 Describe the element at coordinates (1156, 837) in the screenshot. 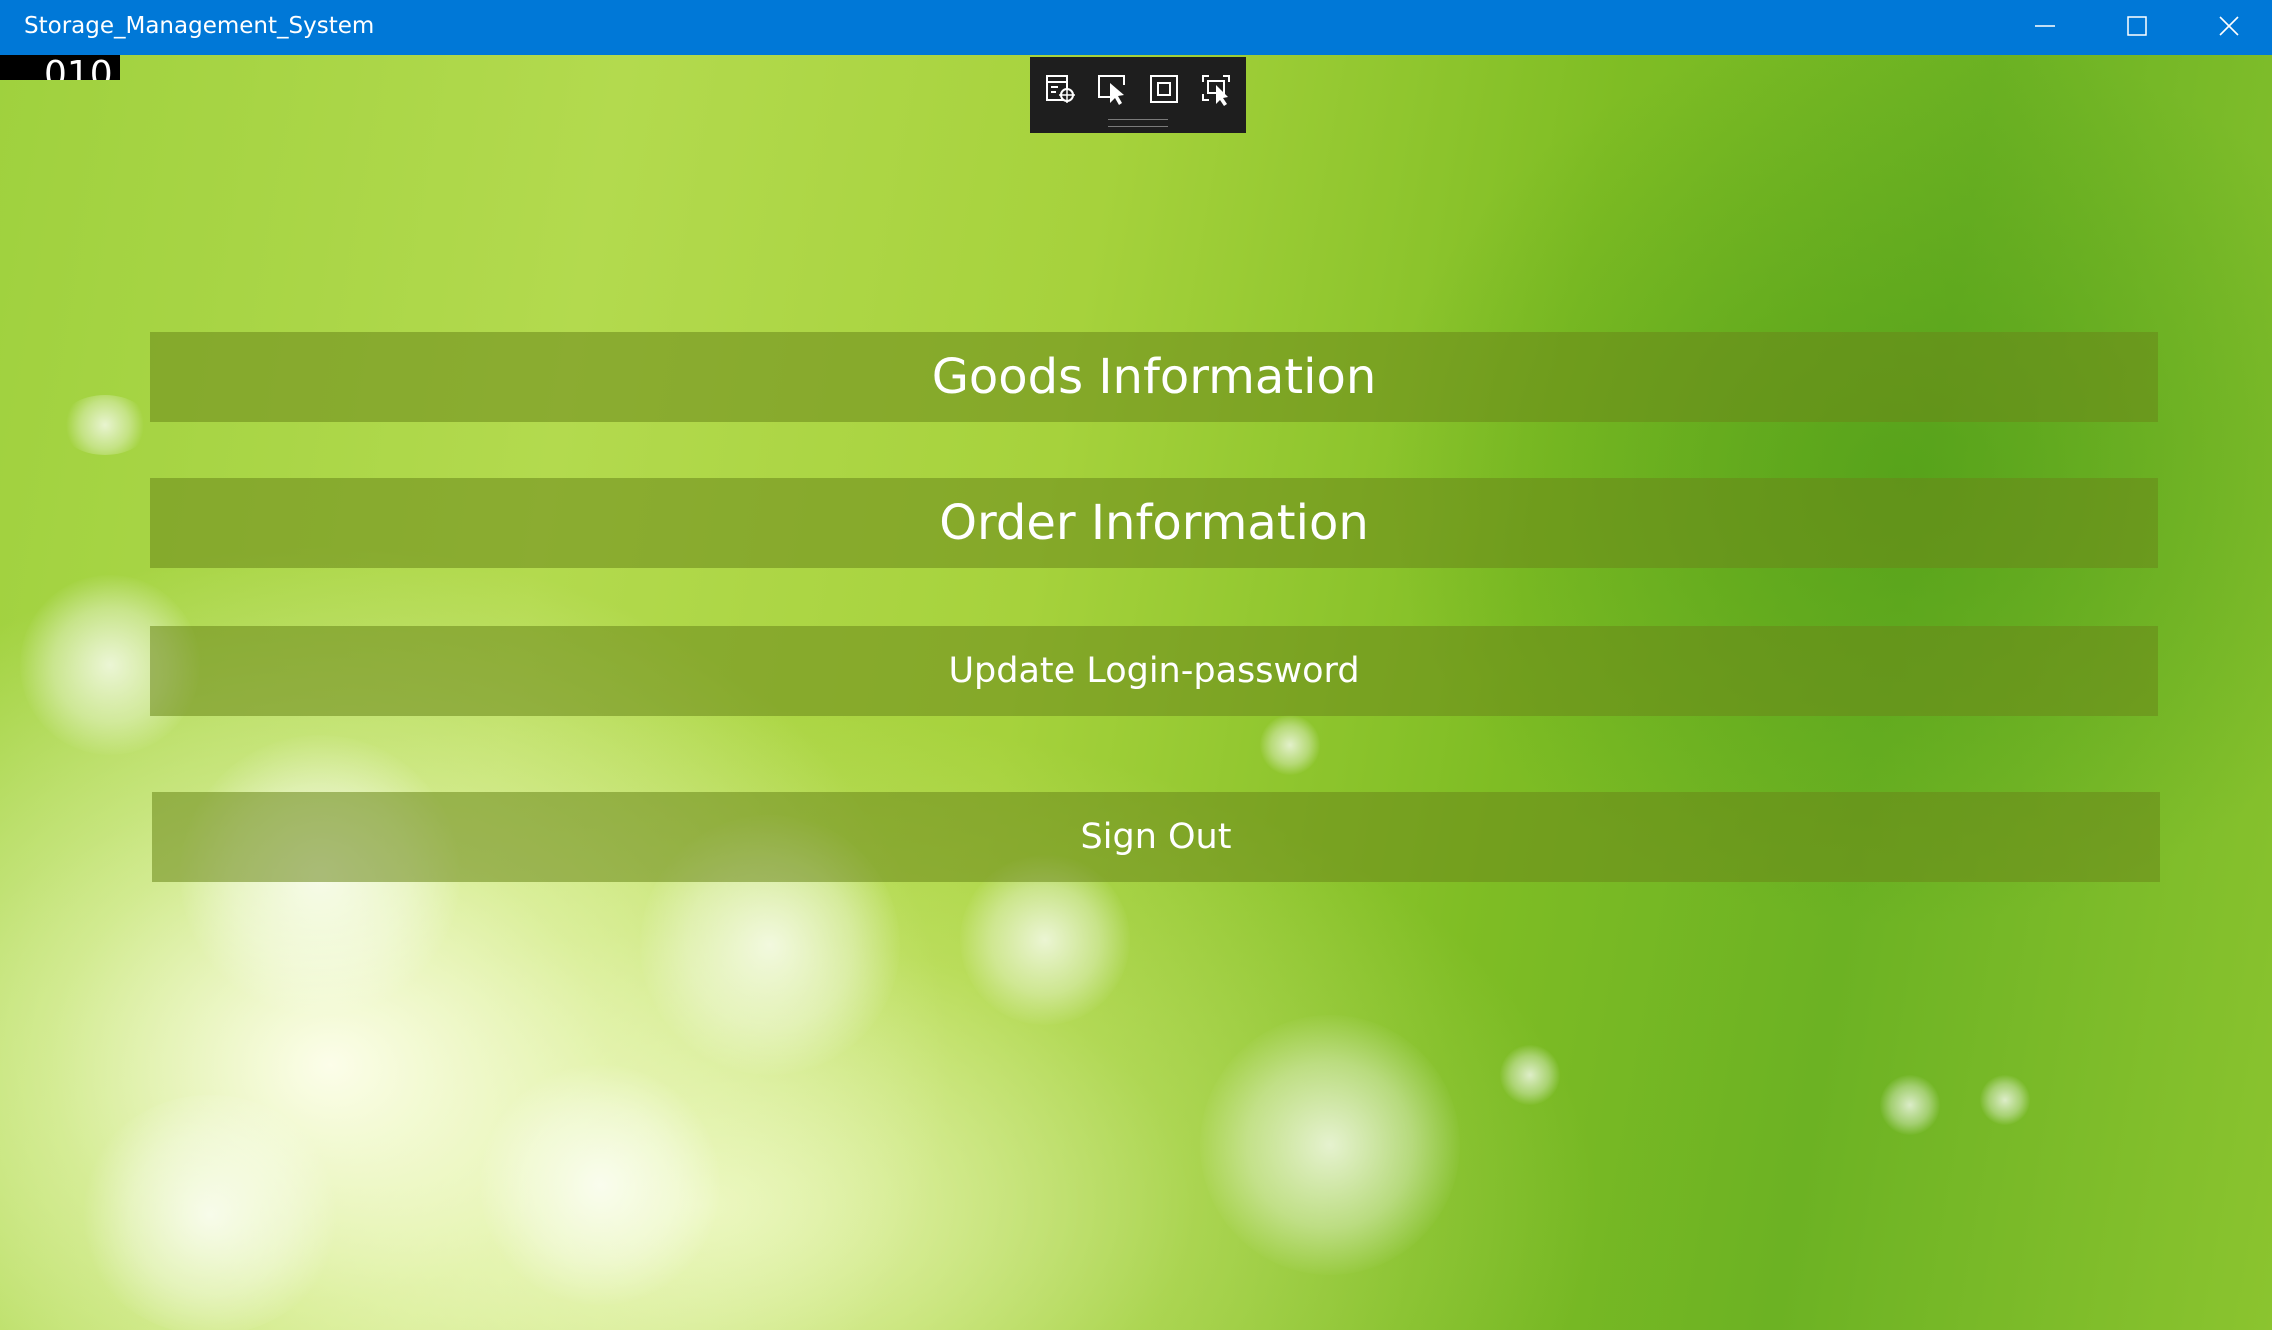

I see `sign-out-button: Sign Out` at that location.